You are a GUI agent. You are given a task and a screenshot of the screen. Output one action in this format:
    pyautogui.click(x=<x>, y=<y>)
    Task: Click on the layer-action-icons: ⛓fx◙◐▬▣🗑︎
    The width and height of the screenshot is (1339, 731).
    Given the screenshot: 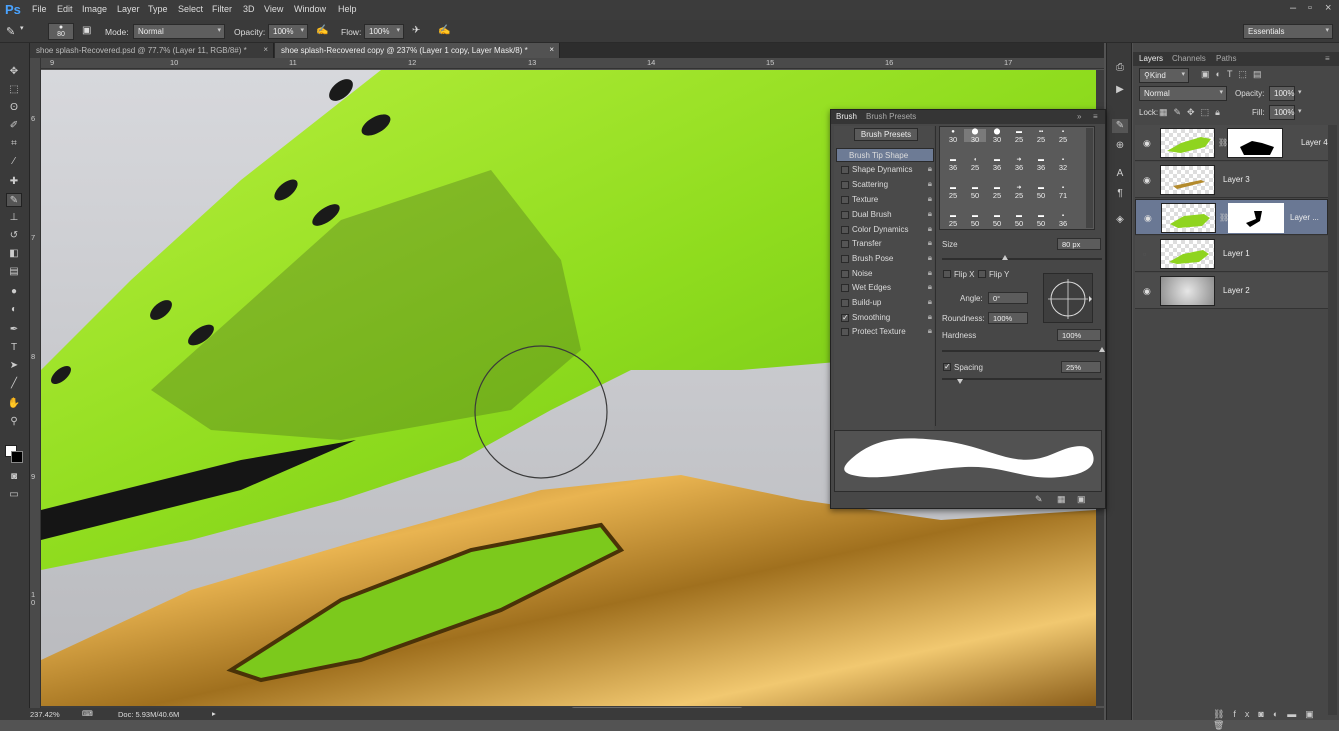 What is the action you would take?
    pyautogui.click(x=1276, y=720)
    